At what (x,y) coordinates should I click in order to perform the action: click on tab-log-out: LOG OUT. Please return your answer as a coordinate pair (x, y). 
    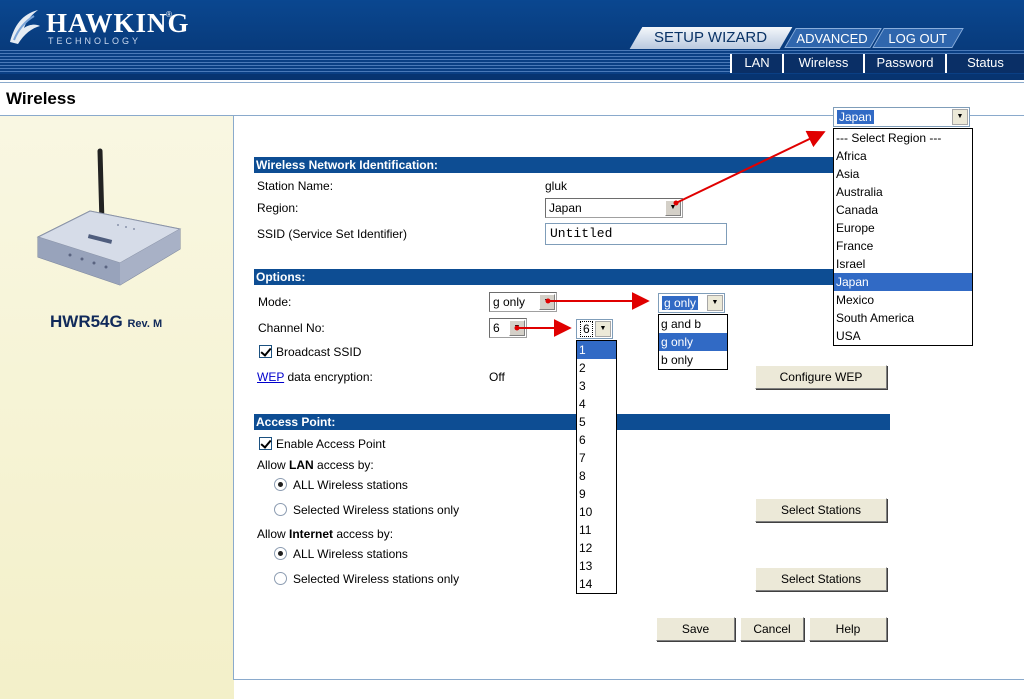
    Looking at the image, I should click on (918, 38).